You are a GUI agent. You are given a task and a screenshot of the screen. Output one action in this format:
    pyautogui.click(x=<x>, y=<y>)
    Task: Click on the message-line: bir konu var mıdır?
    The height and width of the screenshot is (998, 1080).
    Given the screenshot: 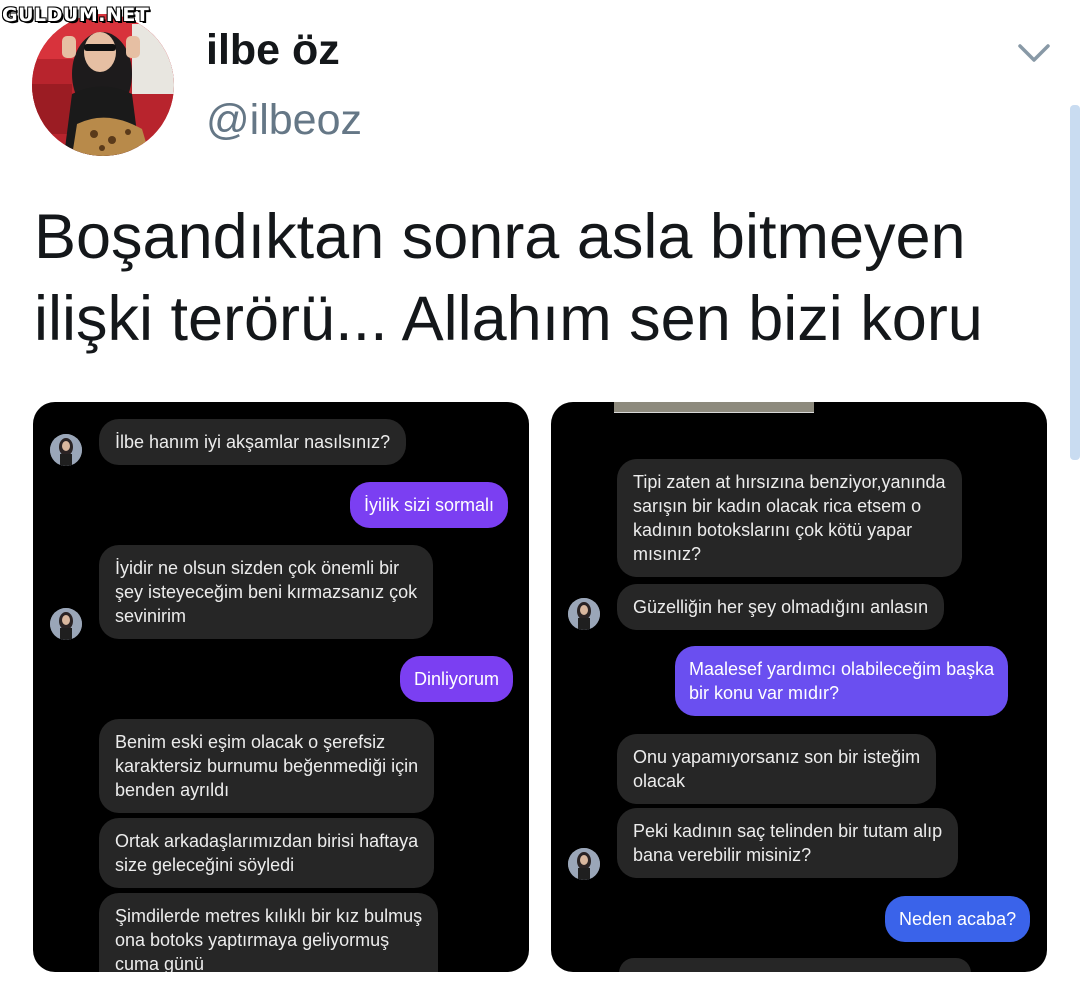 What is the action you would take?
    pyautogui.click(x=764, y=693)
    